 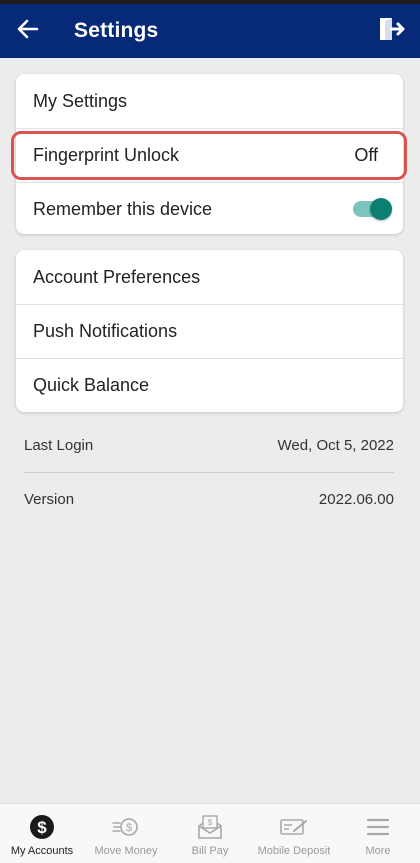 I want to click on nav-more: More, so click(x=378, y=833).